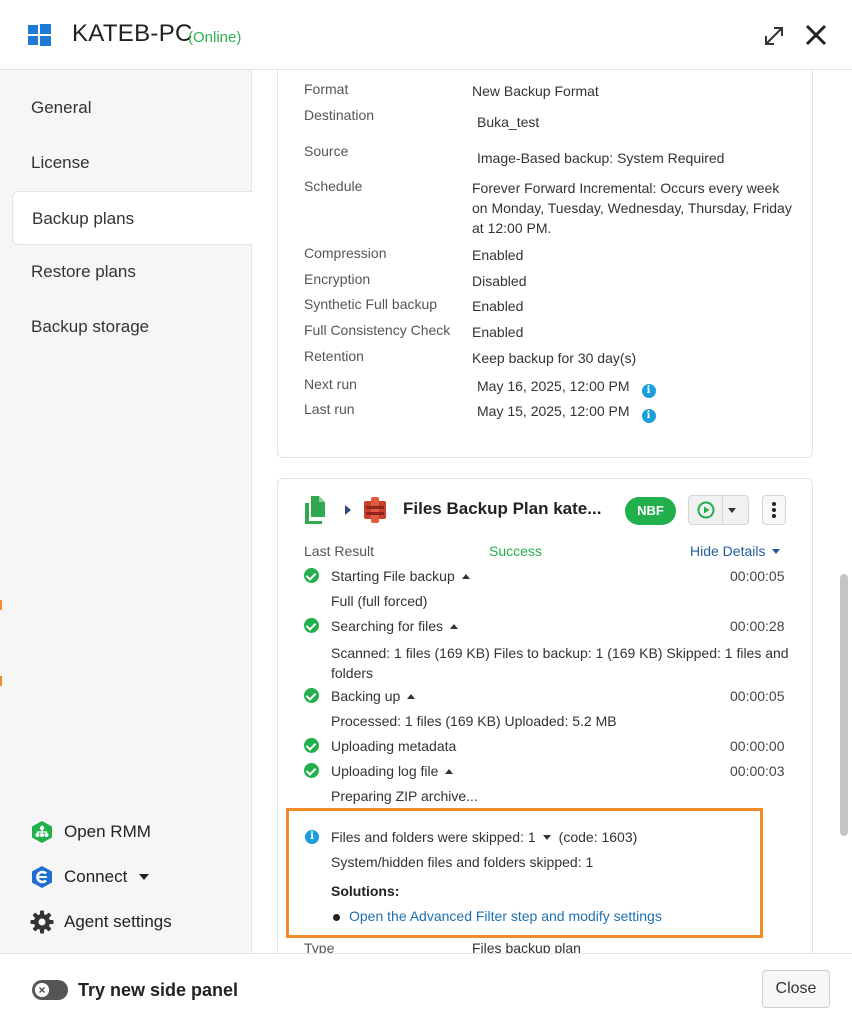 Image resolution: width=852 pixels, height=1017 pixels. Describe the element at coordinates (515, 551) in the screenshot. I see `last-result-value: Success` at that location.